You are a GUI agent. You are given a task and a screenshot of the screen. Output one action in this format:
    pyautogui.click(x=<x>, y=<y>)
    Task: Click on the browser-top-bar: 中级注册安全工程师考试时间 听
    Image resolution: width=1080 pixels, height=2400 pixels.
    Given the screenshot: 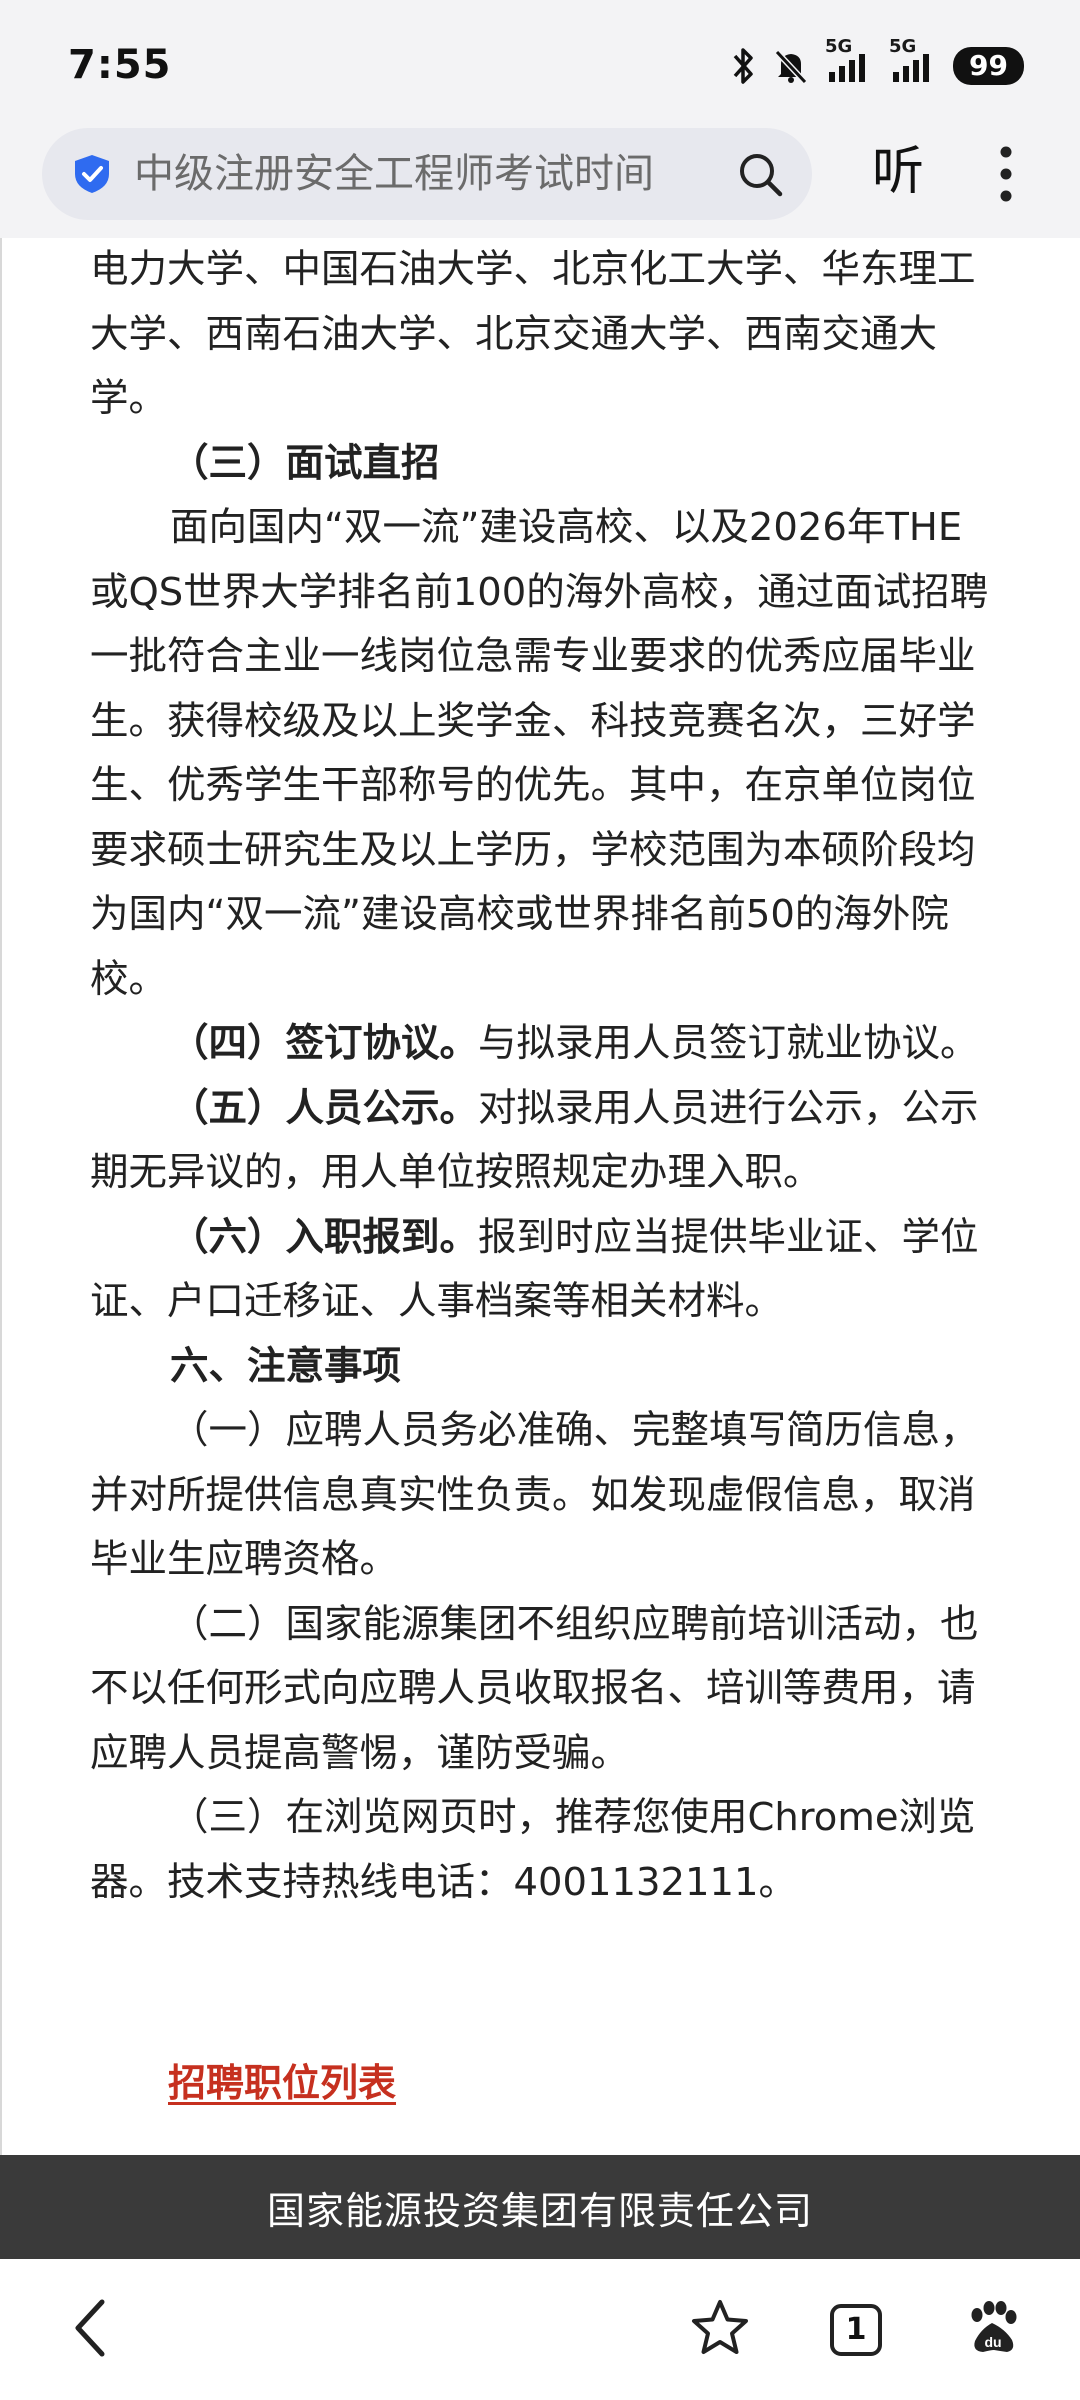 What is the action you would take?
    pyautogui.click(x=540, y=179)
    